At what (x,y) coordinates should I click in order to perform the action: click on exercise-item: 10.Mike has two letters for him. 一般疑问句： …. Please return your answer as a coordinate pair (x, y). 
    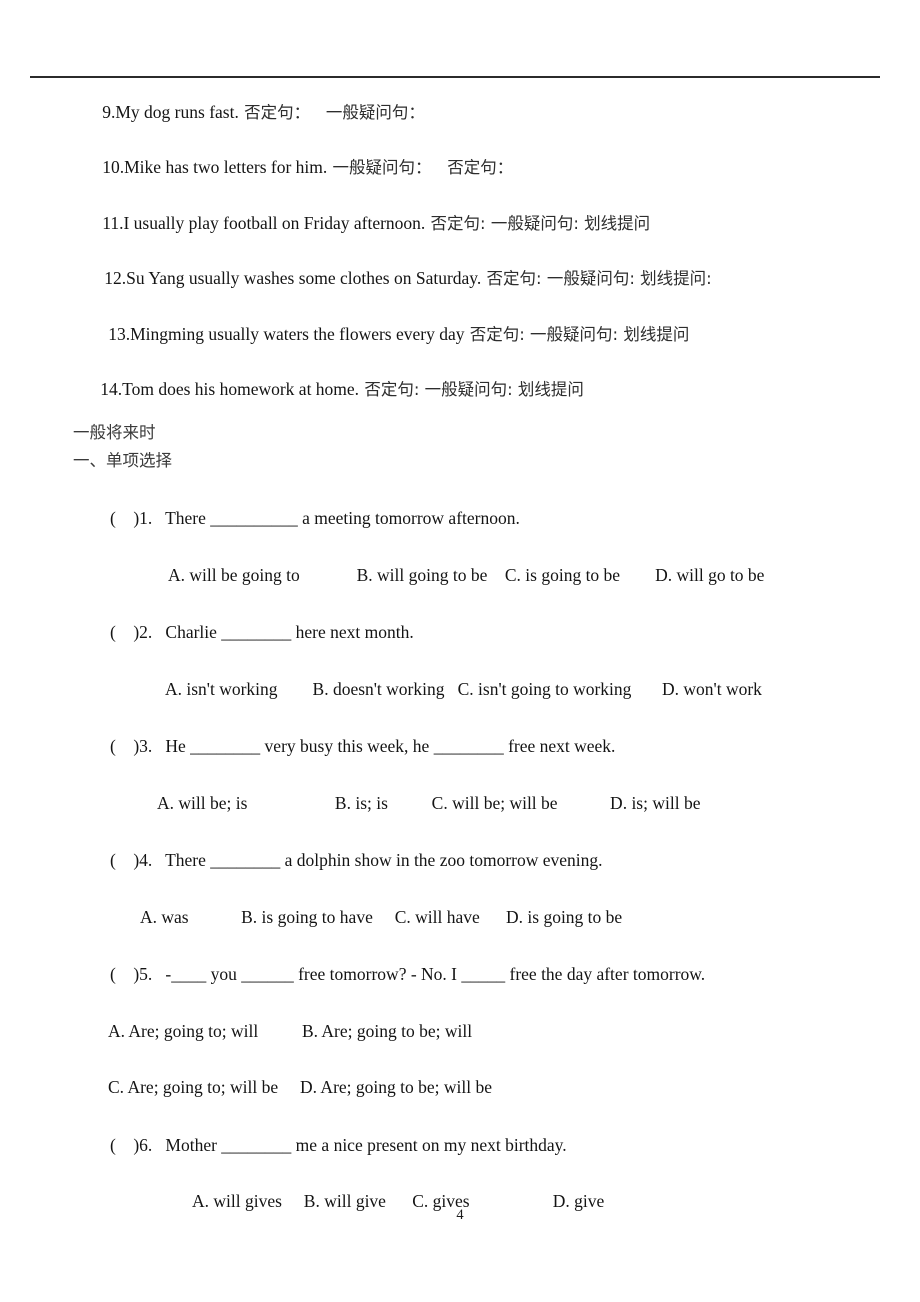
    Looking at the image, I should click on (460, 170).